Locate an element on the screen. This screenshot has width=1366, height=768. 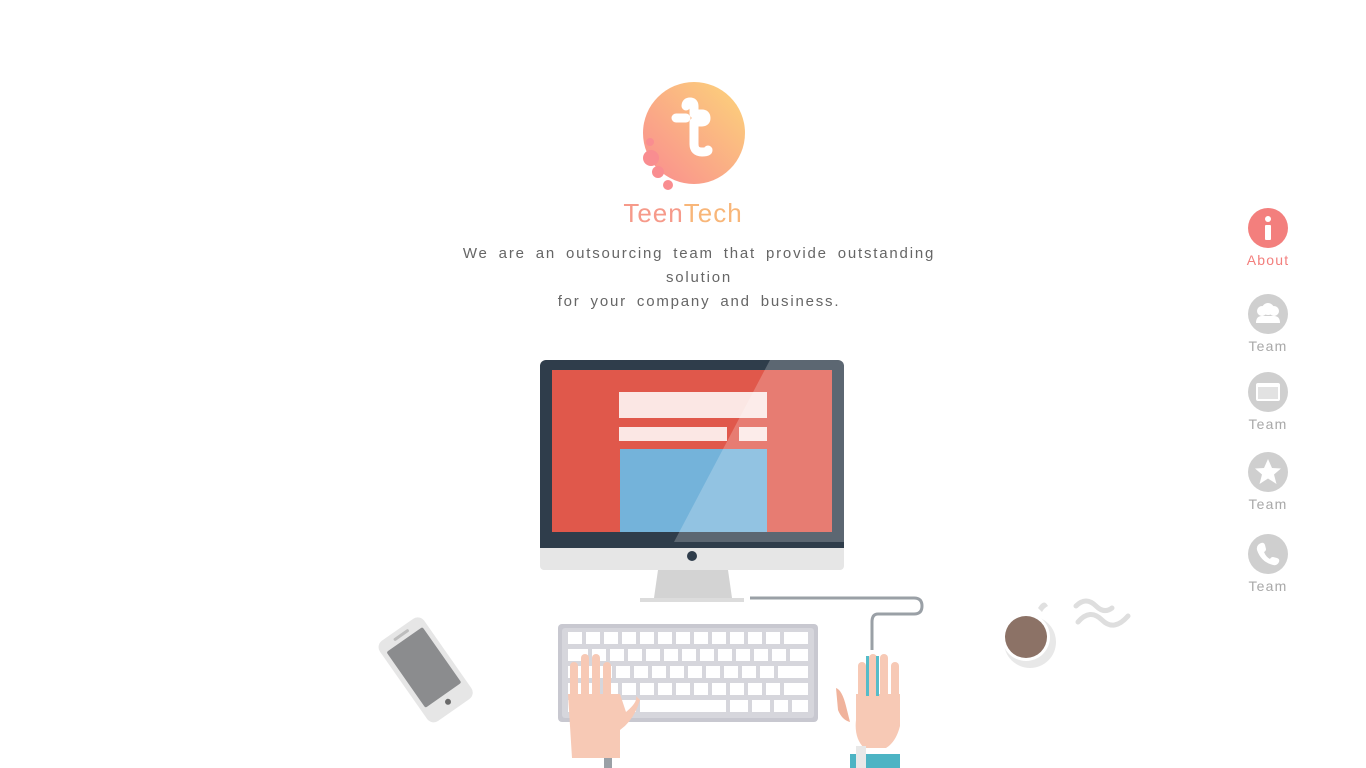
phone-icon is located at coordinates (1268, 554).